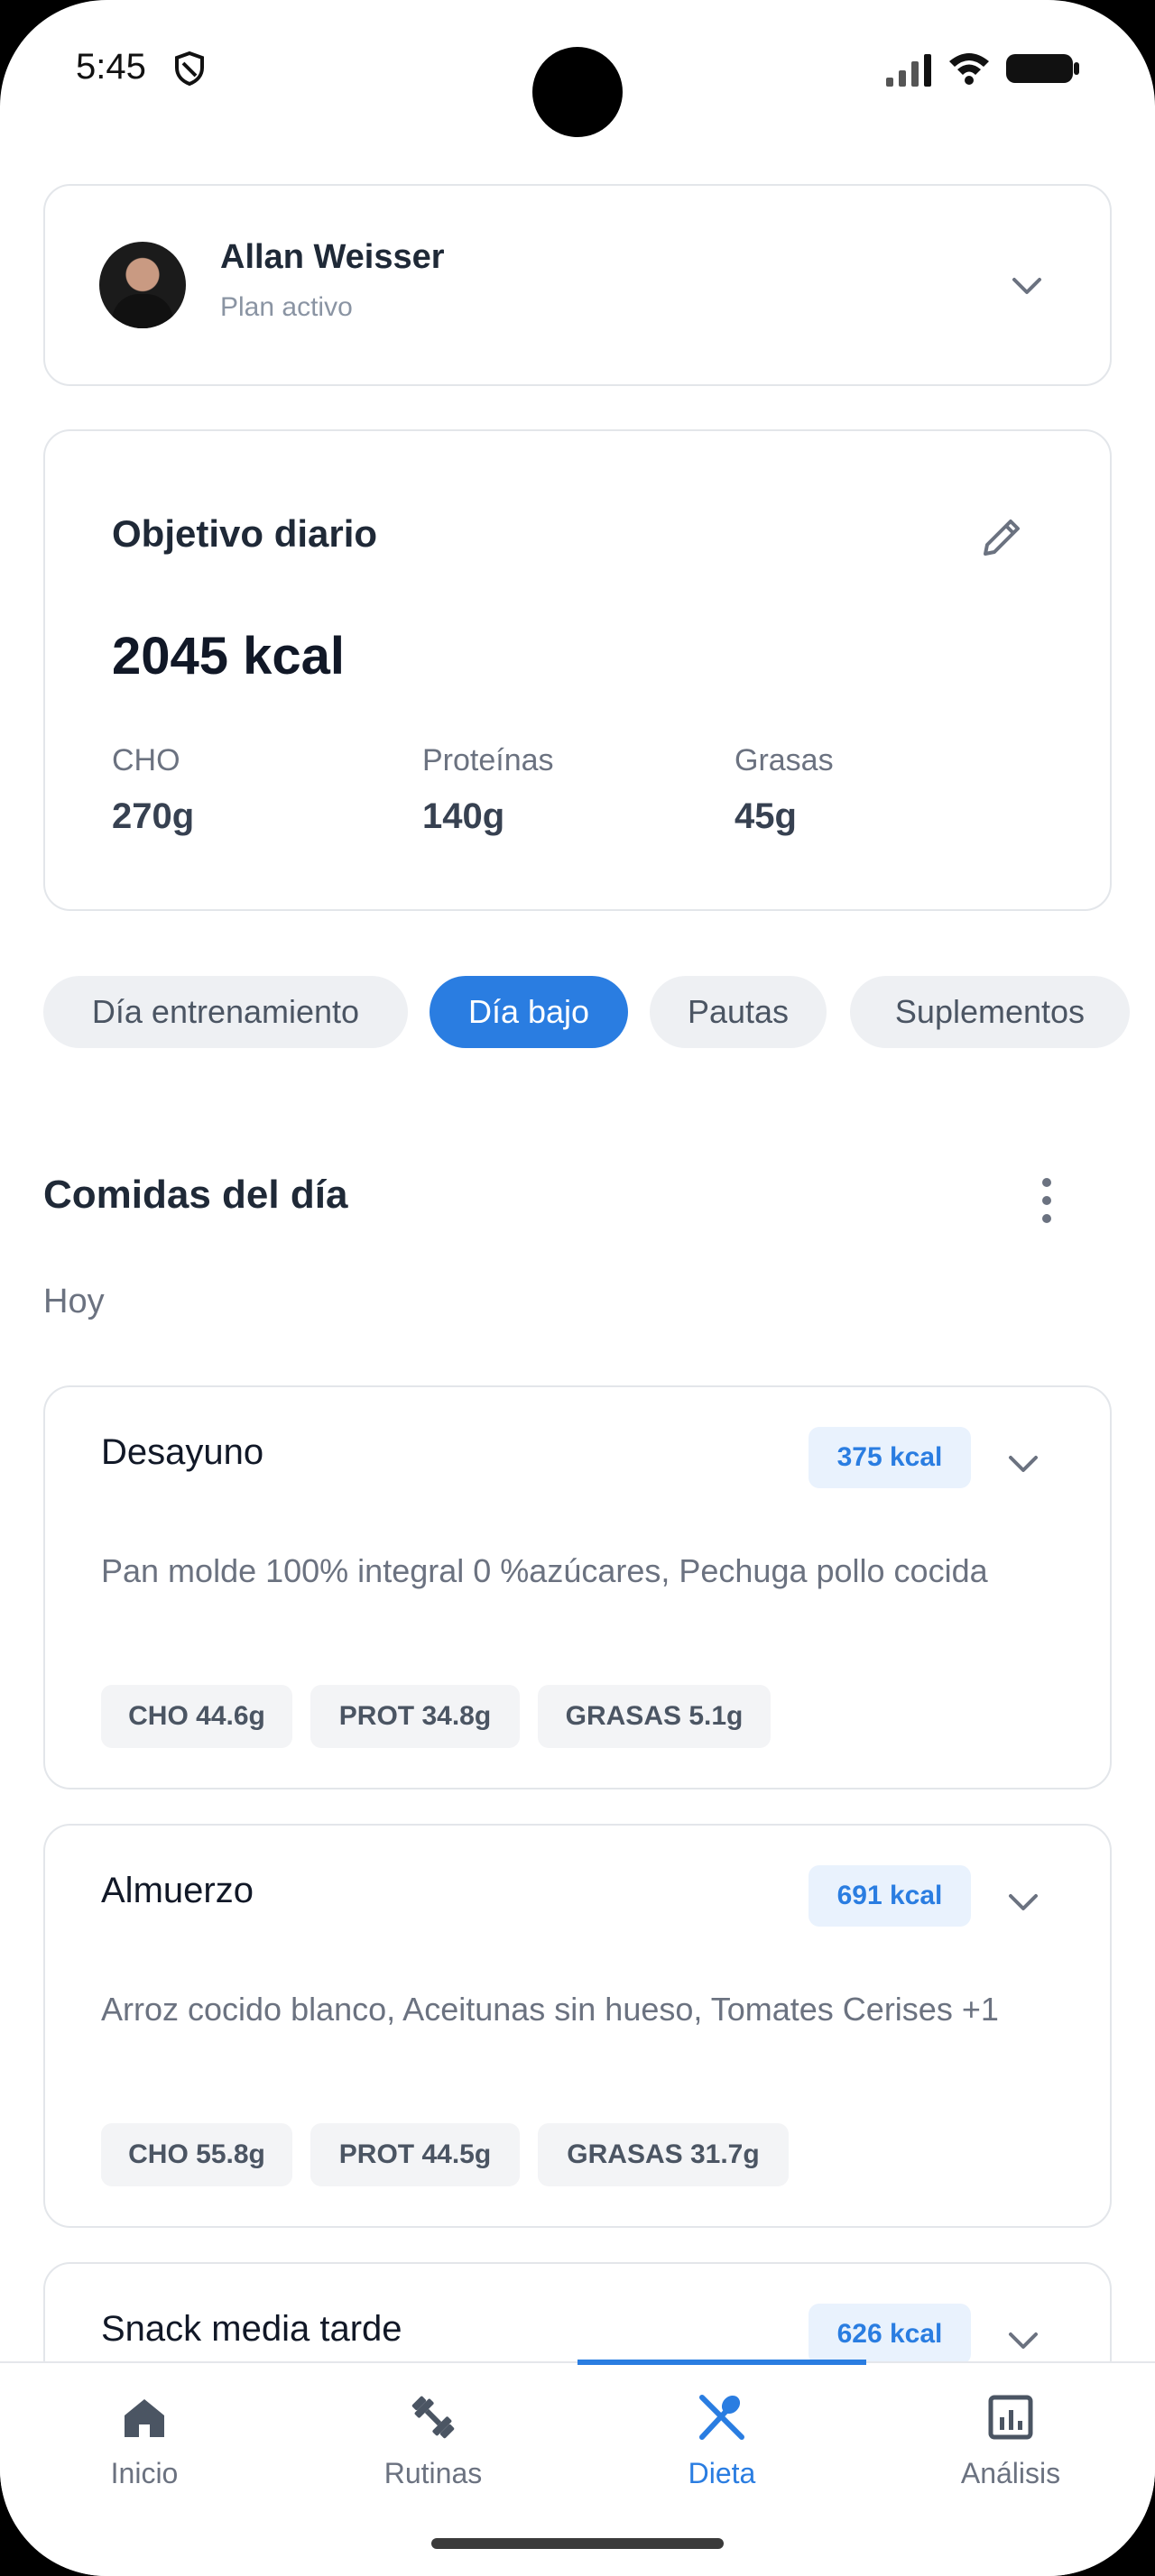 Image resolution: width=1155 pixels, height=2576 pixels. What do you see at coordinates (433, 2440) in the screenshot?
I see `nav-rutinas: Rutinas` at bounding box center [433, 2440].